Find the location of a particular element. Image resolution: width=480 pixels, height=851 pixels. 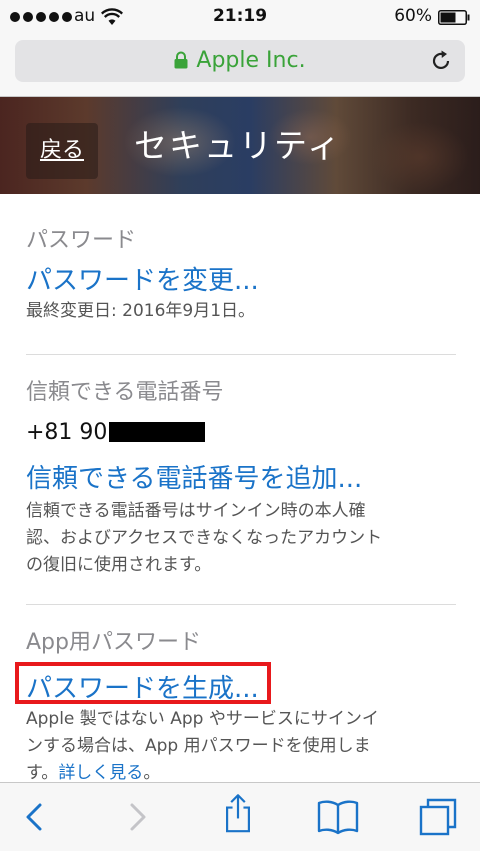

address-bar: Apple Inc. is located at coordinates (240, 61).